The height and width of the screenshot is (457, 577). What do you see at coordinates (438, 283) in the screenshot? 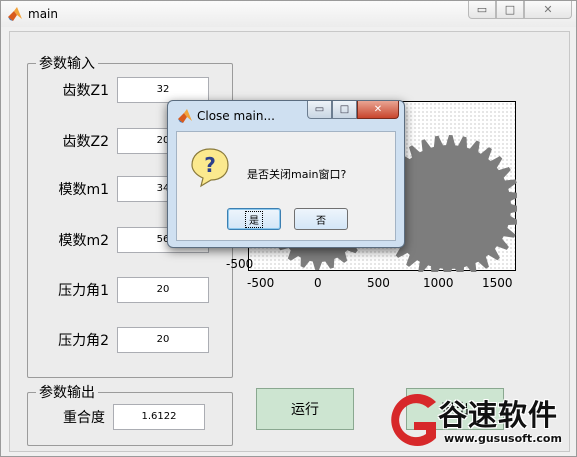
I see `x-tick-label: 1000` at bounding box center [438, 283].